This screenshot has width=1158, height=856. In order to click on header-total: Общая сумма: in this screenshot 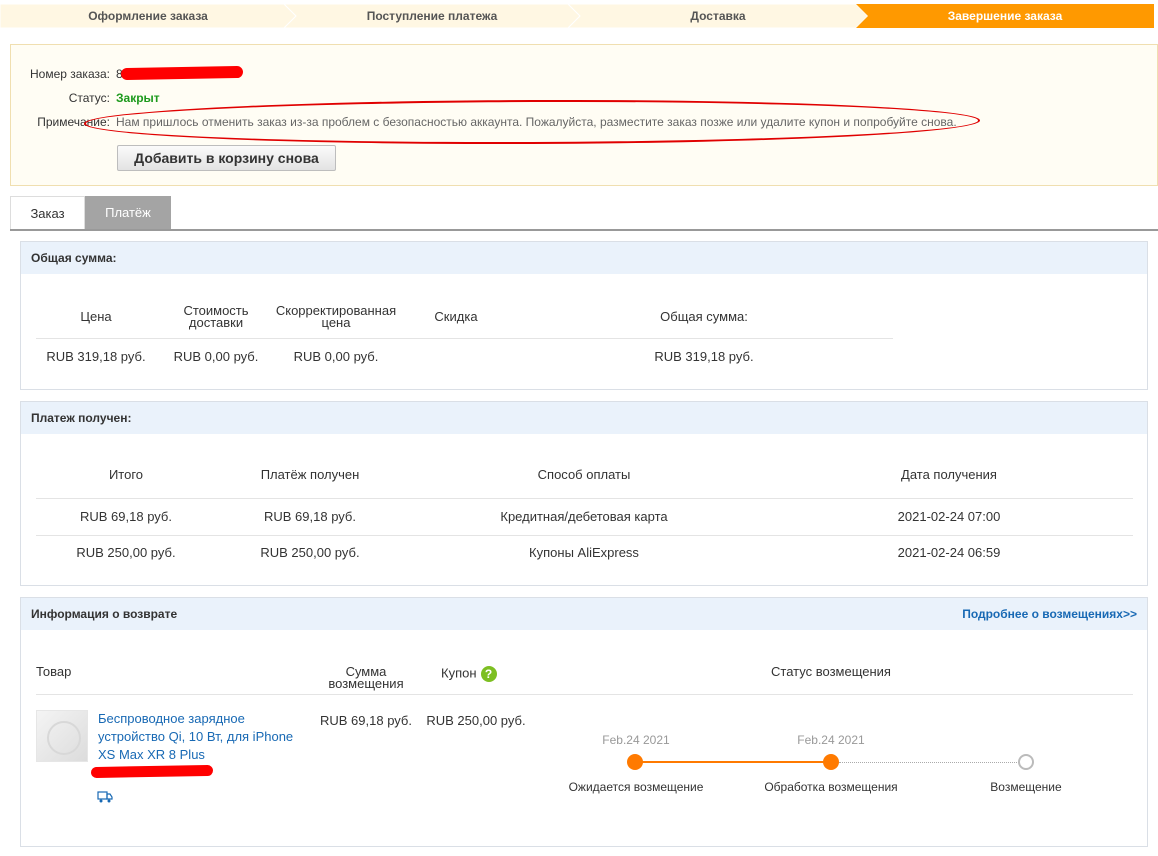, I will do `click(704, 316)`.